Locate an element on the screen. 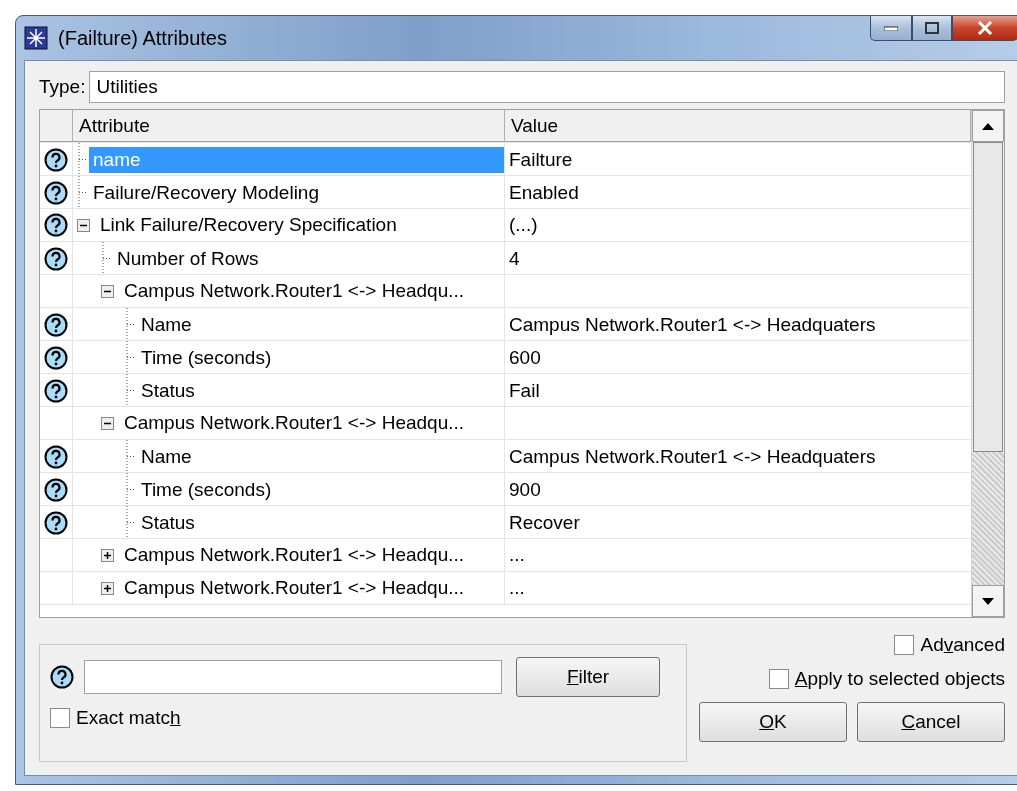 Image resolution: width=1017 pixels, height=791 pixels. scrollbar-thumb is located at coordinates (988, 297).